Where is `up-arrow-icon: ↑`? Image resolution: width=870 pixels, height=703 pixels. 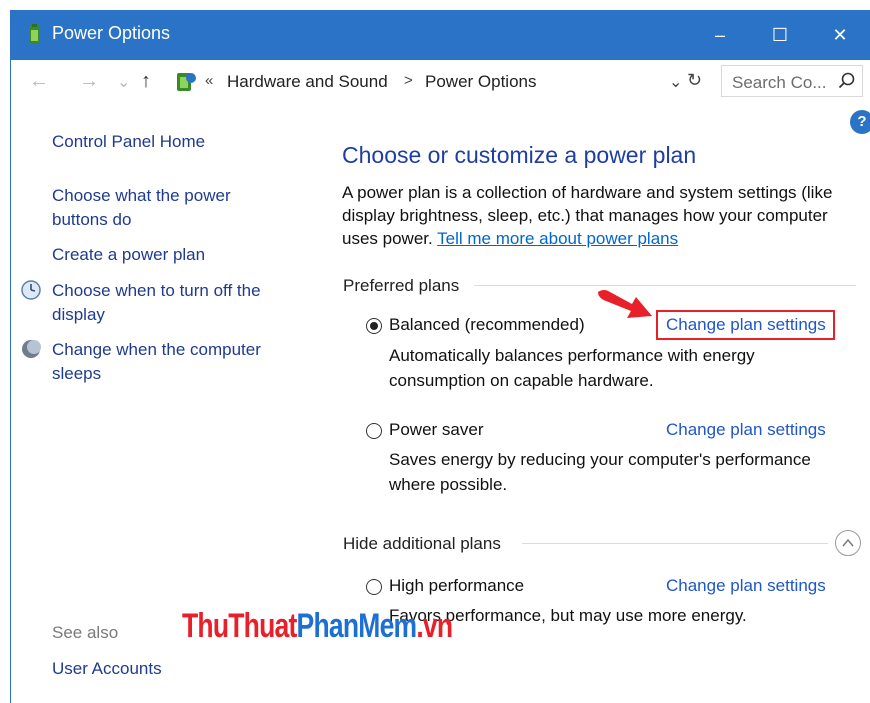
up-arrow-icon: ↑ is located at coordinates (146, 81).